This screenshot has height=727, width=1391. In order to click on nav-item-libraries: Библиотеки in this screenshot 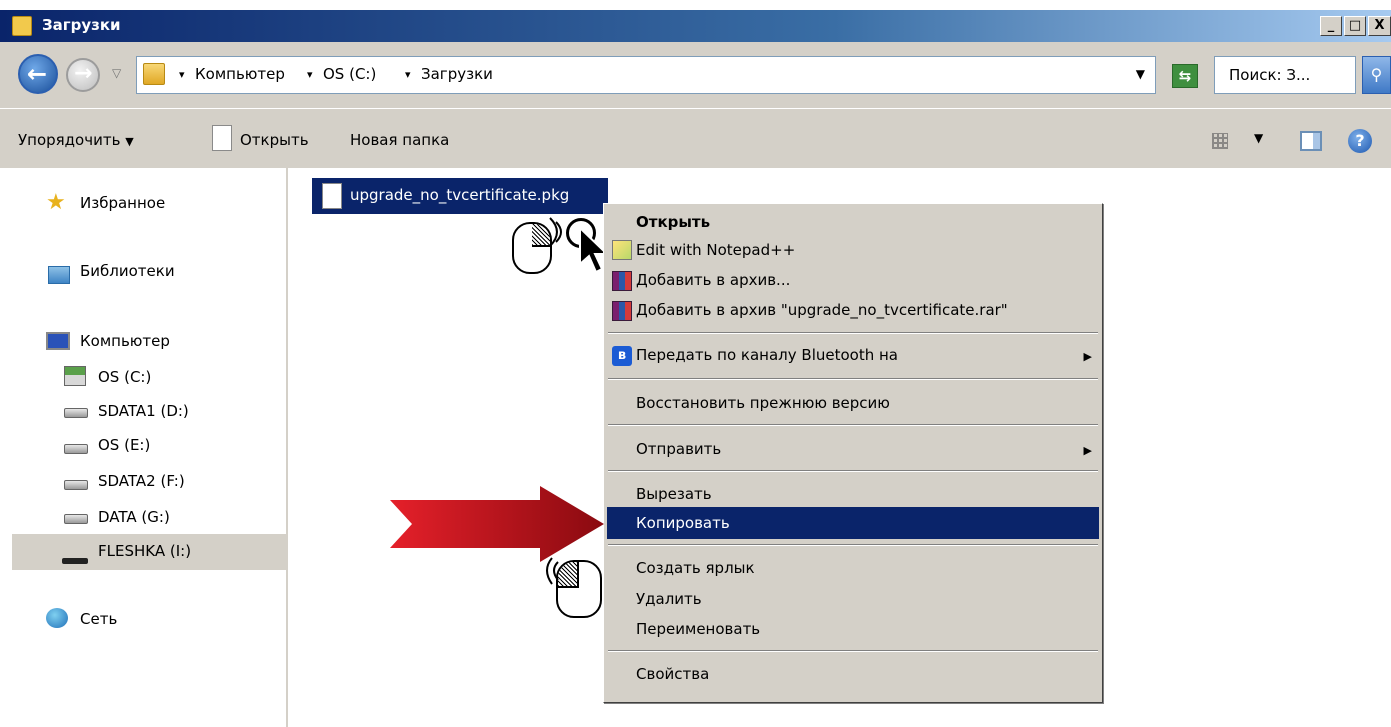, I will do `click(127, 271)`.